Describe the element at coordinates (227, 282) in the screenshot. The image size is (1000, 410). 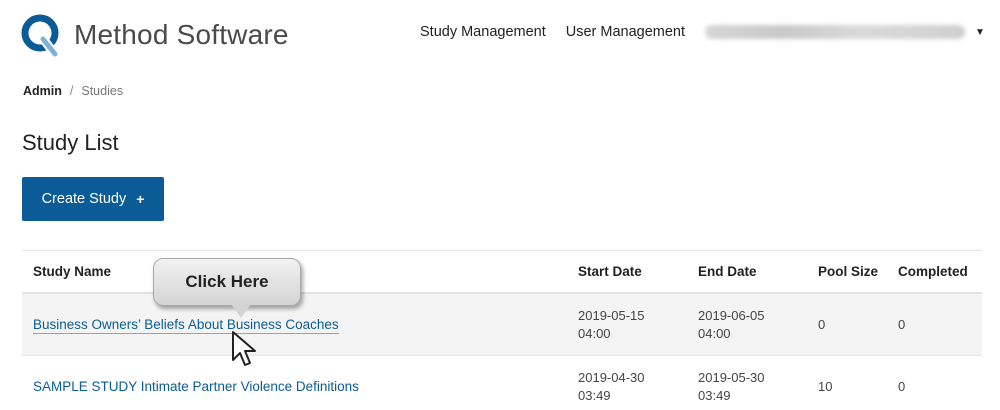
I see `callout-box: Click Here` at that location.